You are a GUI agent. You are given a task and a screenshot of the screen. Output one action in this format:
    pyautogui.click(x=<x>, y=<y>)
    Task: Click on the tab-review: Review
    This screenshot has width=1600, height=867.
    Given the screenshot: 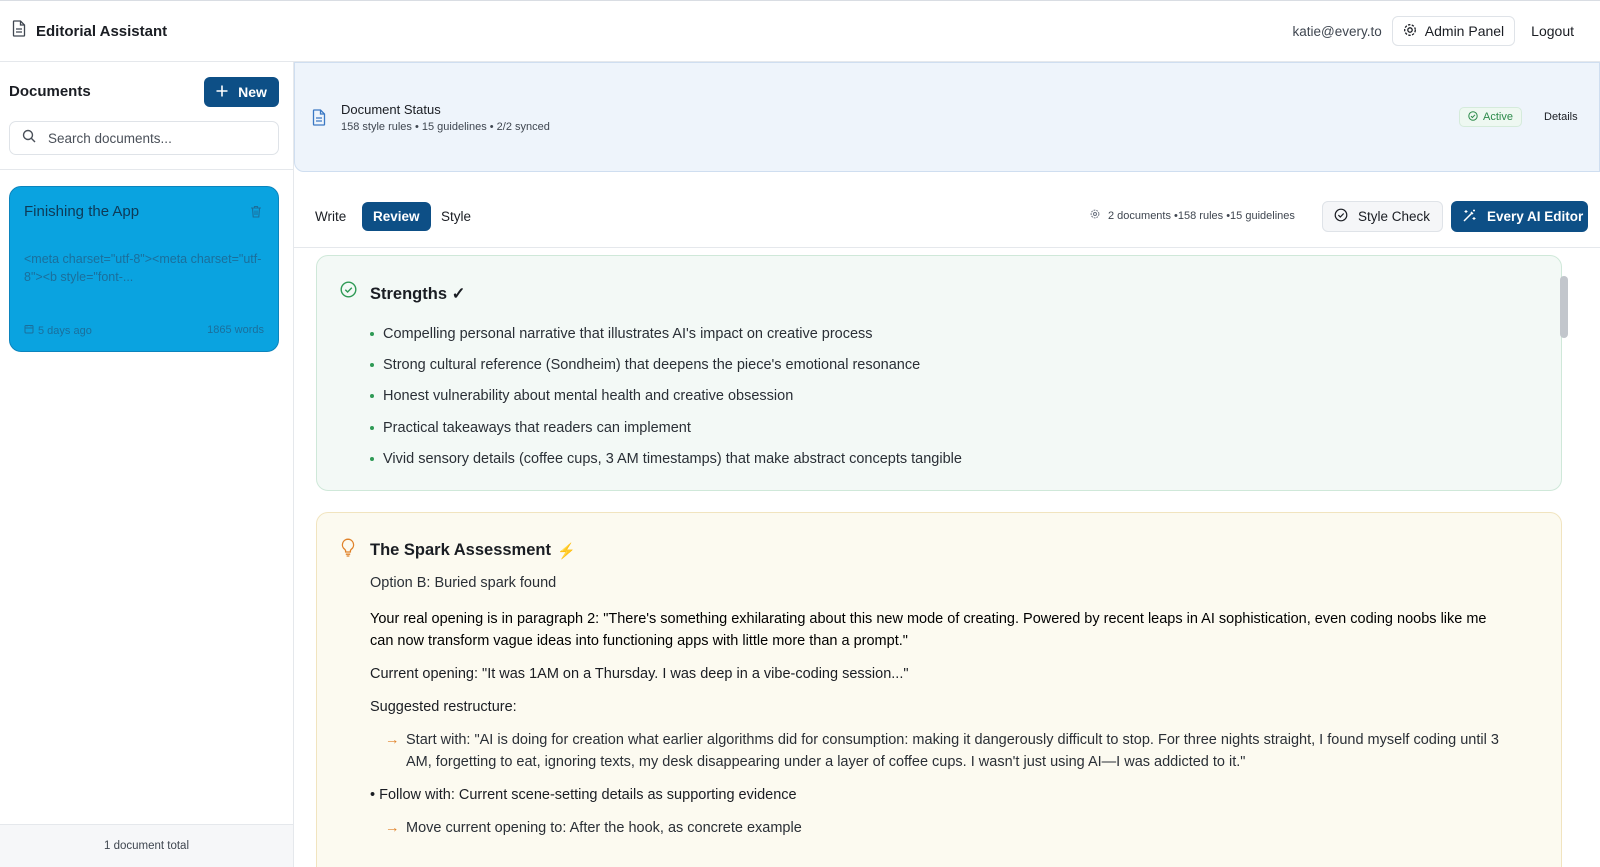 What is the action you would take?
    pyautogui.click(x=396, y=216)
    